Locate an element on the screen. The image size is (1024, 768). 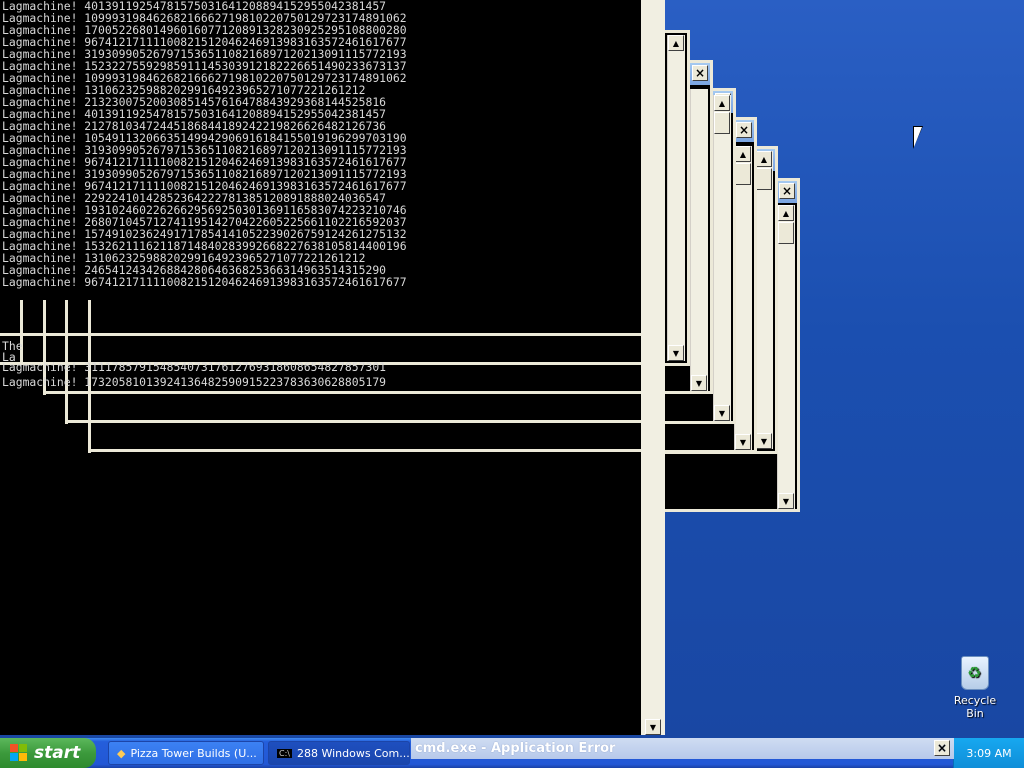
recycle-bin-label: Recycle Bin is located at coordinates (975, 707).